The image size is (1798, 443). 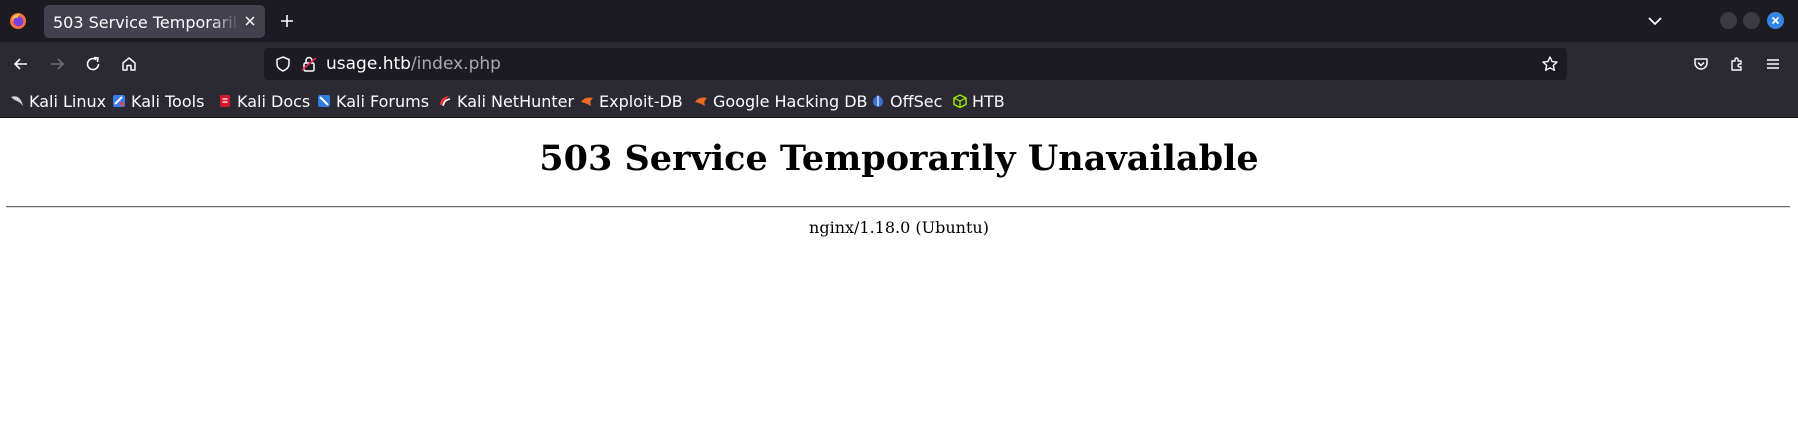 I want to click on url-bar: usage.htb/index.php, so click(x=915, y=64).